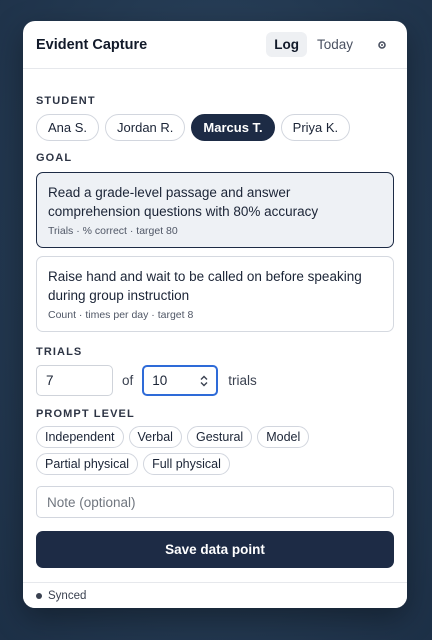 The height and width of the screenshot is (640, 432). I want to click on trials-row: 7 of 10 trials, so click(215, 380).